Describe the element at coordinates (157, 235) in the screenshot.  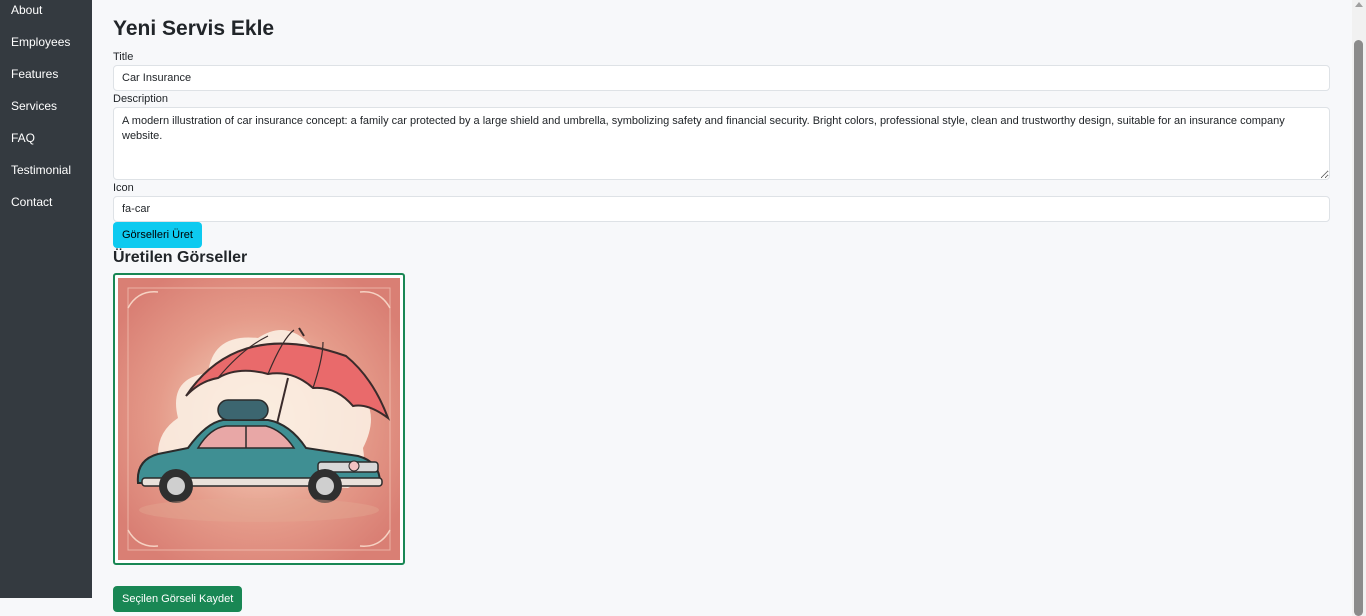
I see `generate-images-button: Görselleri Üret` at that location.